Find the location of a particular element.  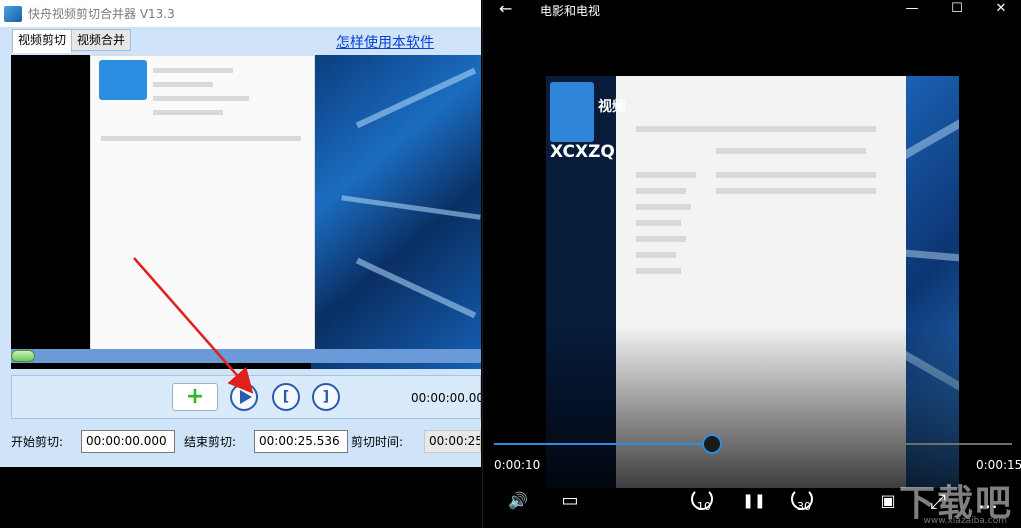

editor-tabs: 视频剪切 视频合并 is located at coordinates (72, 41).